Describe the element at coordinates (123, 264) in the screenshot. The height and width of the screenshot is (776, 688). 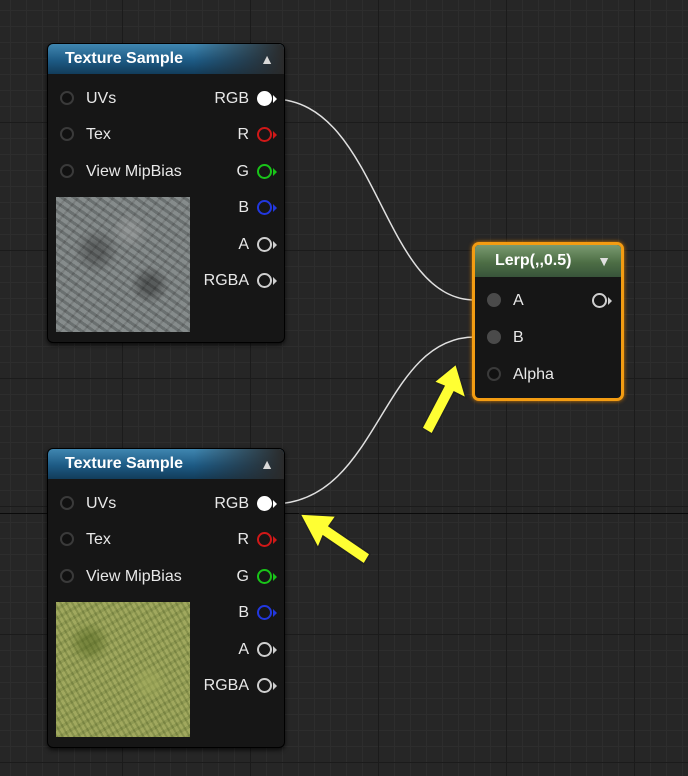
I see `texture-thumbnail-rock` at that location.